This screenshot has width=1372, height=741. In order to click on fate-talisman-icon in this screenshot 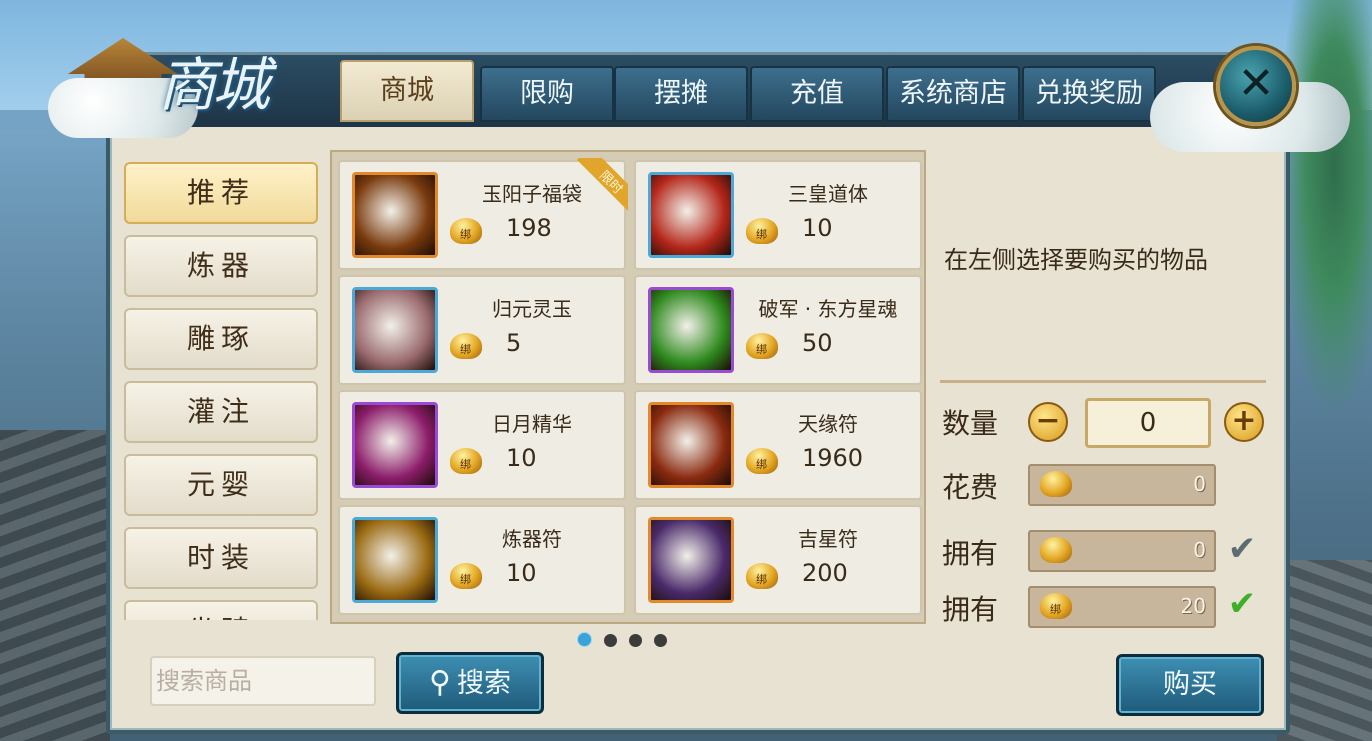, I will do `click(691, 445)`.